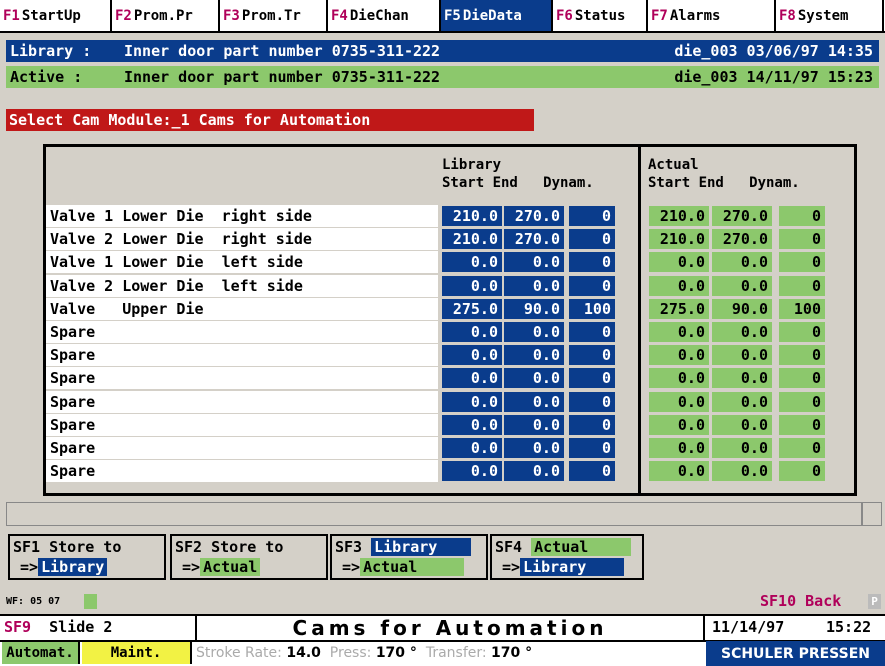 Image resolution: width=885 pixels, height=666 pixels. What do you see at coordinates (787, 15) in the screenshot?
I see `fkey-number: F8` at bounding box center [787, 15].